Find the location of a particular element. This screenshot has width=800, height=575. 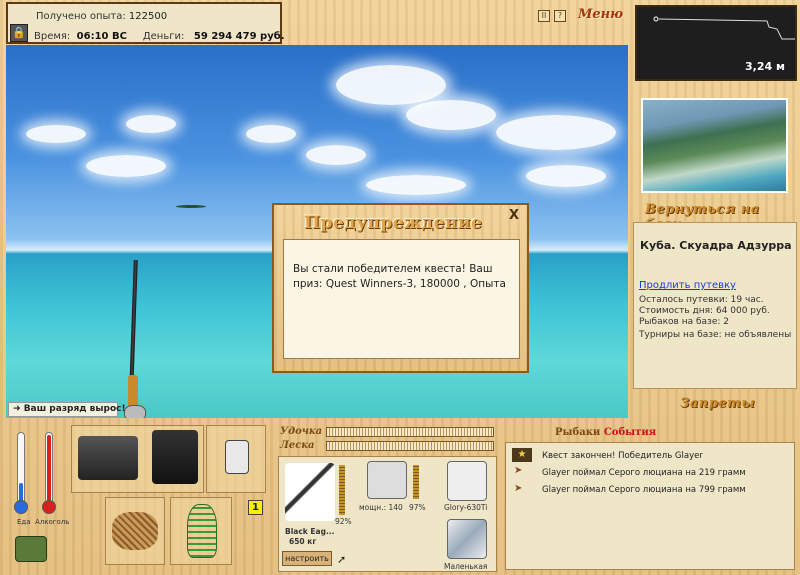

rod-durability is located at coordinates (342, 490).